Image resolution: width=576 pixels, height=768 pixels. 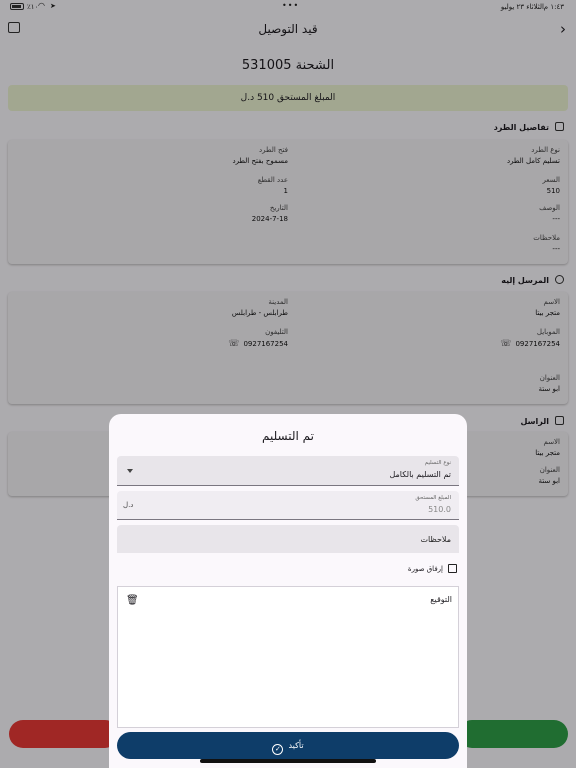 What do you see at coordinates (439, 509) in the screenshot?
I see `amount-due-value: 510.0` at bounding box center [439, 509].